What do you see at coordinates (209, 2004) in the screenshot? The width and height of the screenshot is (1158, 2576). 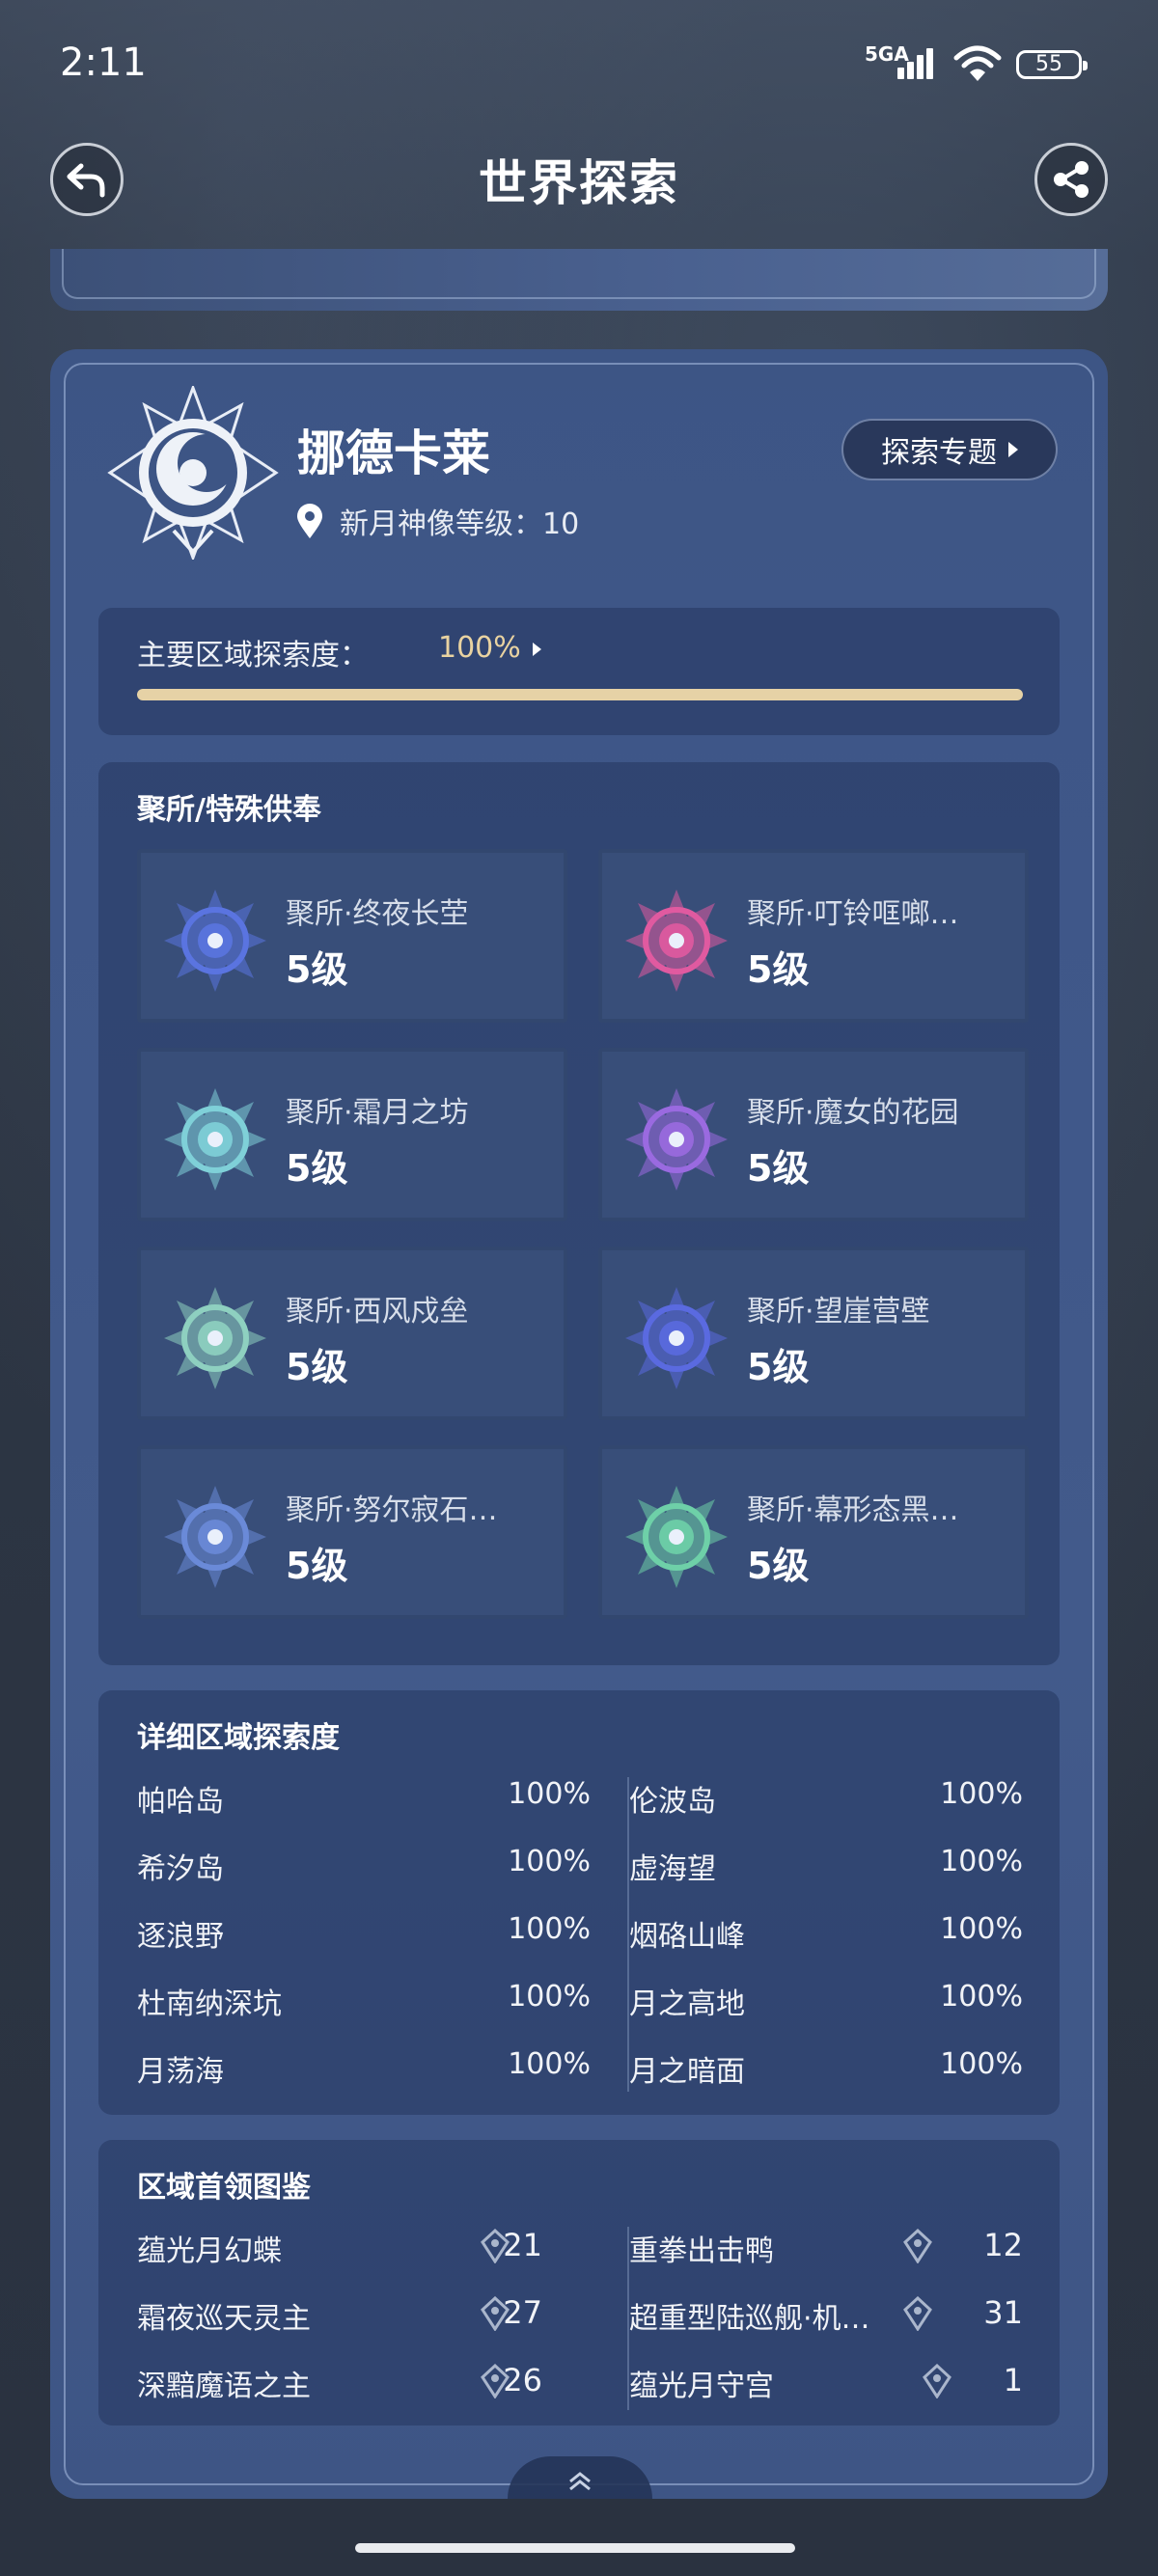 I see `area-name: 杜南纳深坑` at bounding box center [209, 2004].